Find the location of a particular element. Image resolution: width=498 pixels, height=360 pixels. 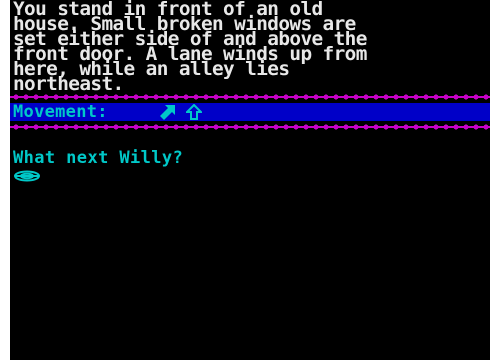

arrow-northeast-glyph is located at coordinates (167, 112).